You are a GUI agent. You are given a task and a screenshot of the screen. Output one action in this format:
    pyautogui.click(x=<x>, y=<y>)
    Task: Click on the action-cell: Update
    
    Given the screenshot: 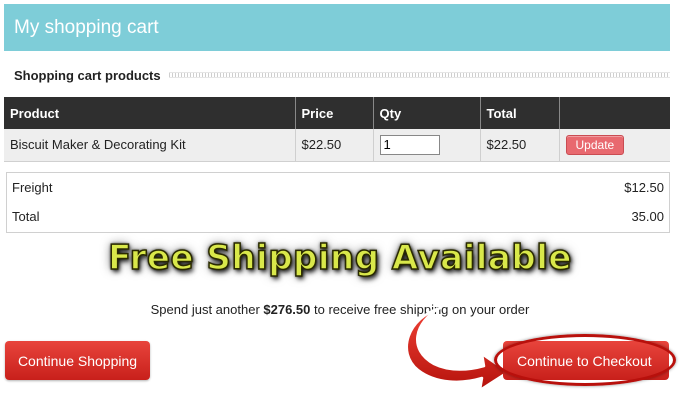 What is the action you would take?
    pyautogui.click(x=614, y=145)
    